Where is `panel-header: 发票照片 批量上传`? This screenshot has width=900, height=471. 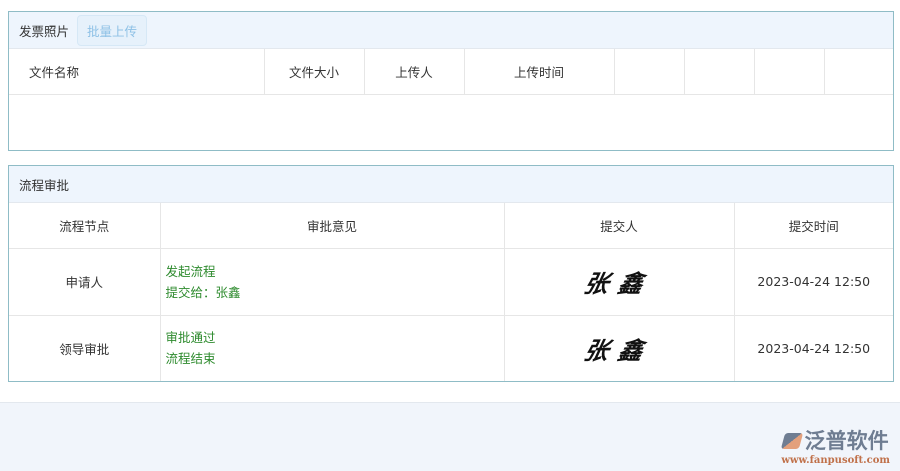
panel-header: 发票照片 批量上传 is located at coordinates (451, 30).